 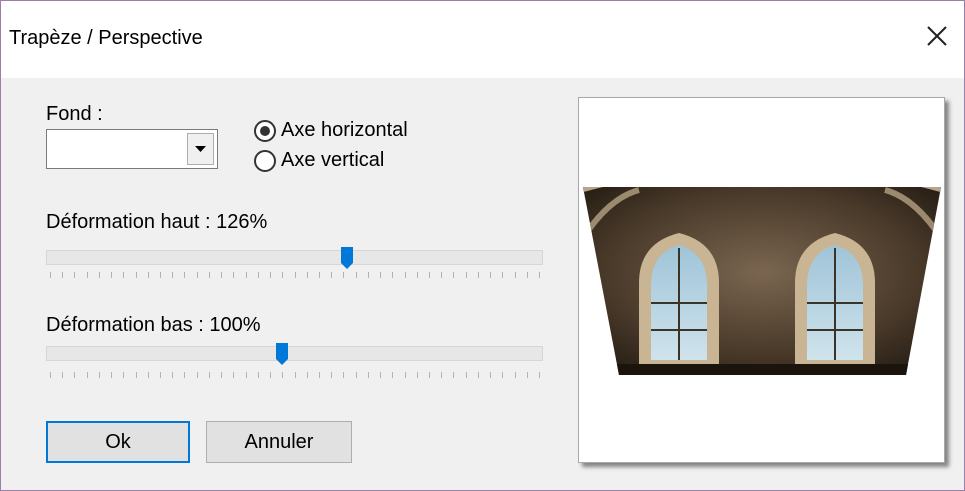 What do you see at coordinates (294, 353) in the screenshot?
I see `slider-bottom-track` at bounding box center [294, 353].